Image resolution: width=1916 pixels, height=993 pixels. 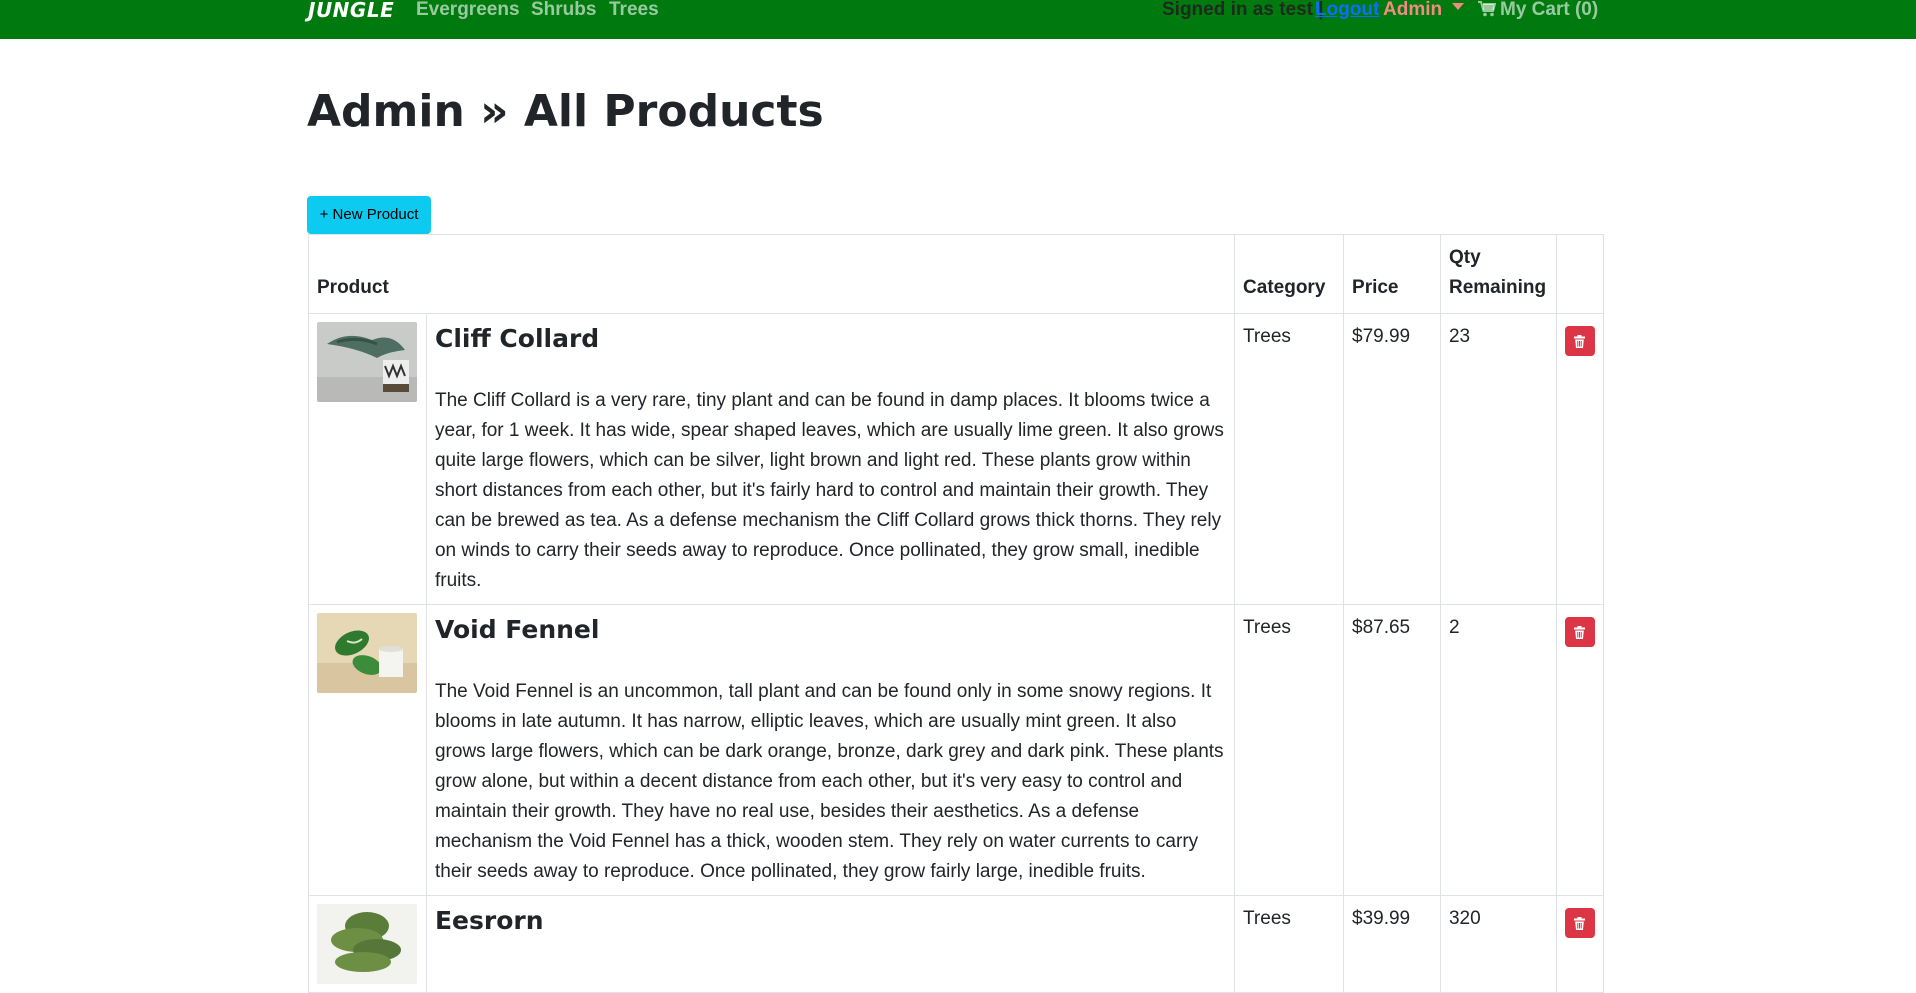 What do you see at coordinates (563, 10) in the screenshot?
I see `nav-link-shrubs: Shrubs` at bounding box center [563, 10].